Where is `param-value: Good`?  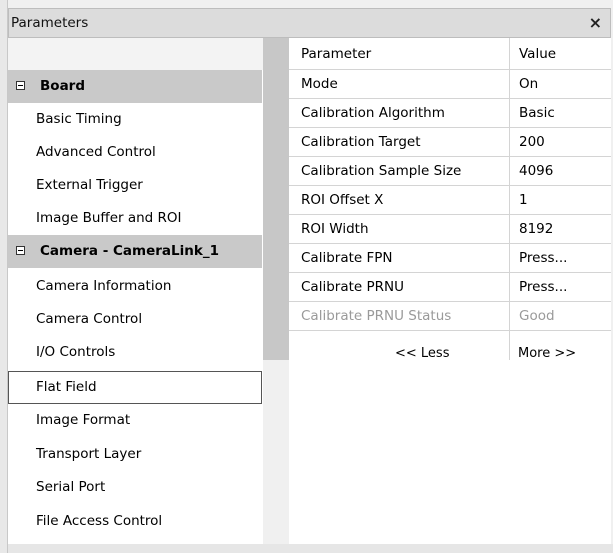 param-value: Good is located at coordinates (537, 316).